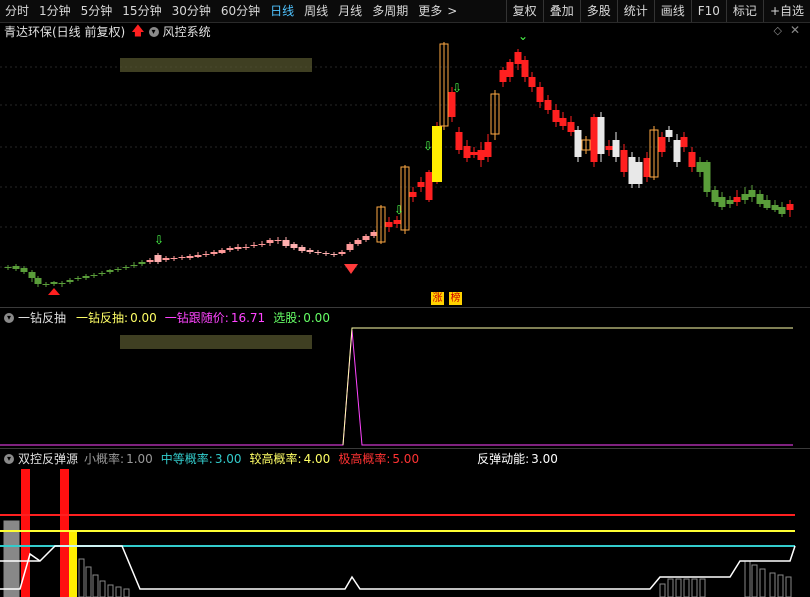 The height and width of the screenshot is (597, 810). What do you see at coordinates (672, 11) in the screenshot?
I see `toolbar-button-4: 画线` at bounding box center [672, 11].